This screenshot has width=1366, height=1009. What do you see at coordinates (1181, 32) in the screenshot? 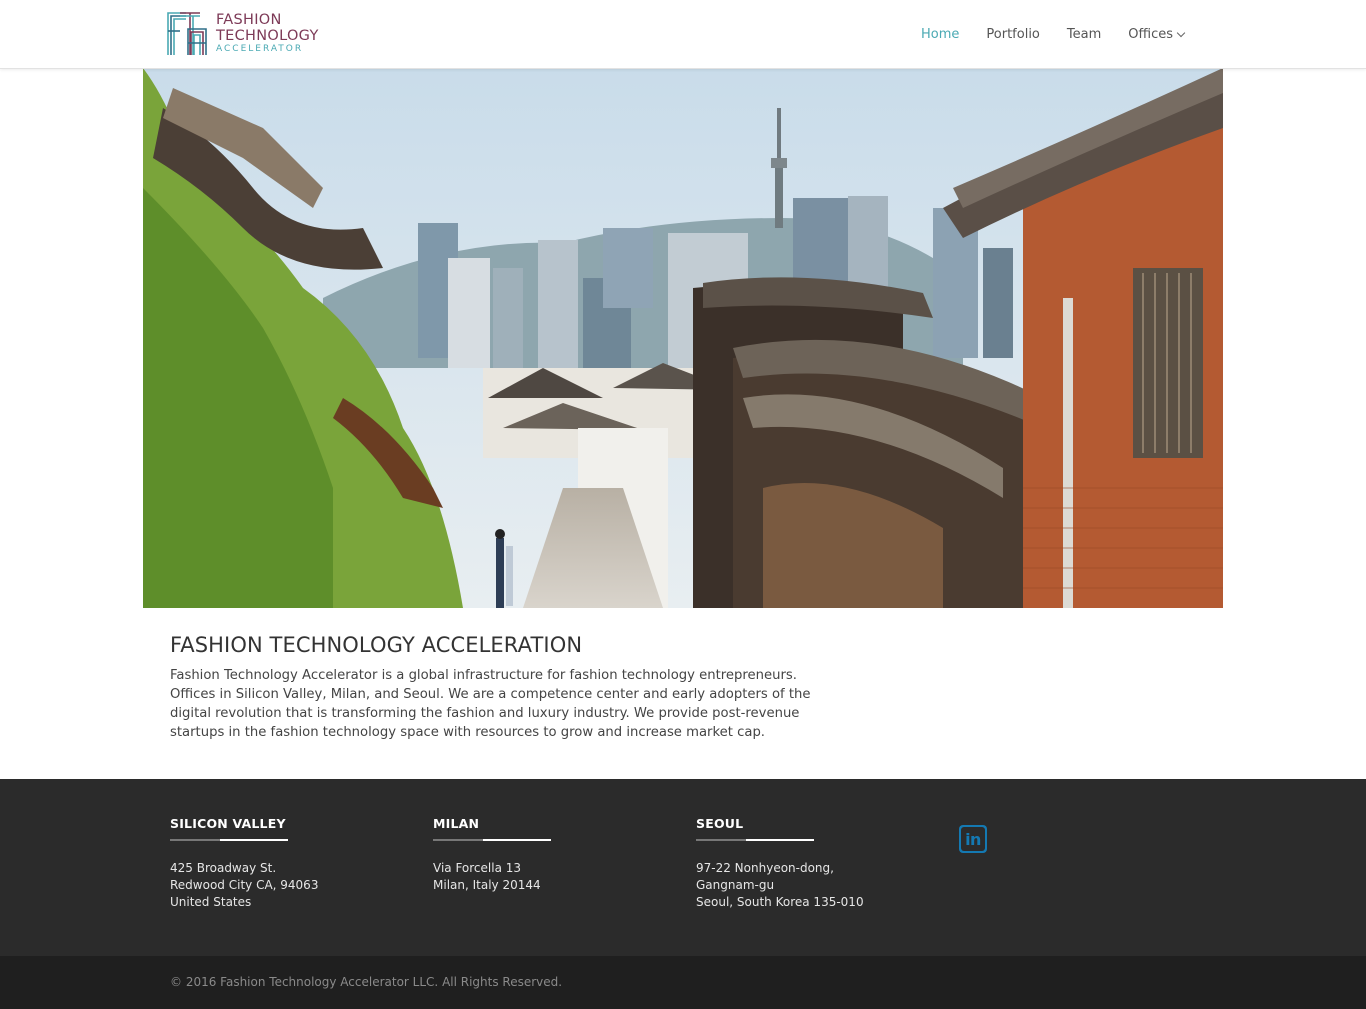
I see `chevron-down-icon` at bounding box center [1181, 32].